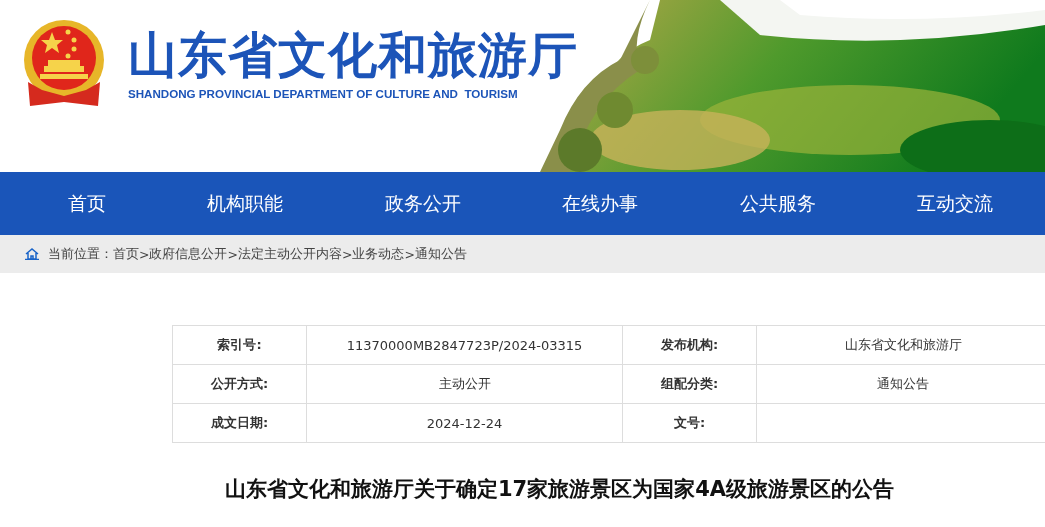 The height and width of the screenshot is (527, 1045). I want to click on breadcrumb-link: 政府信息公开, so click(188, 254).